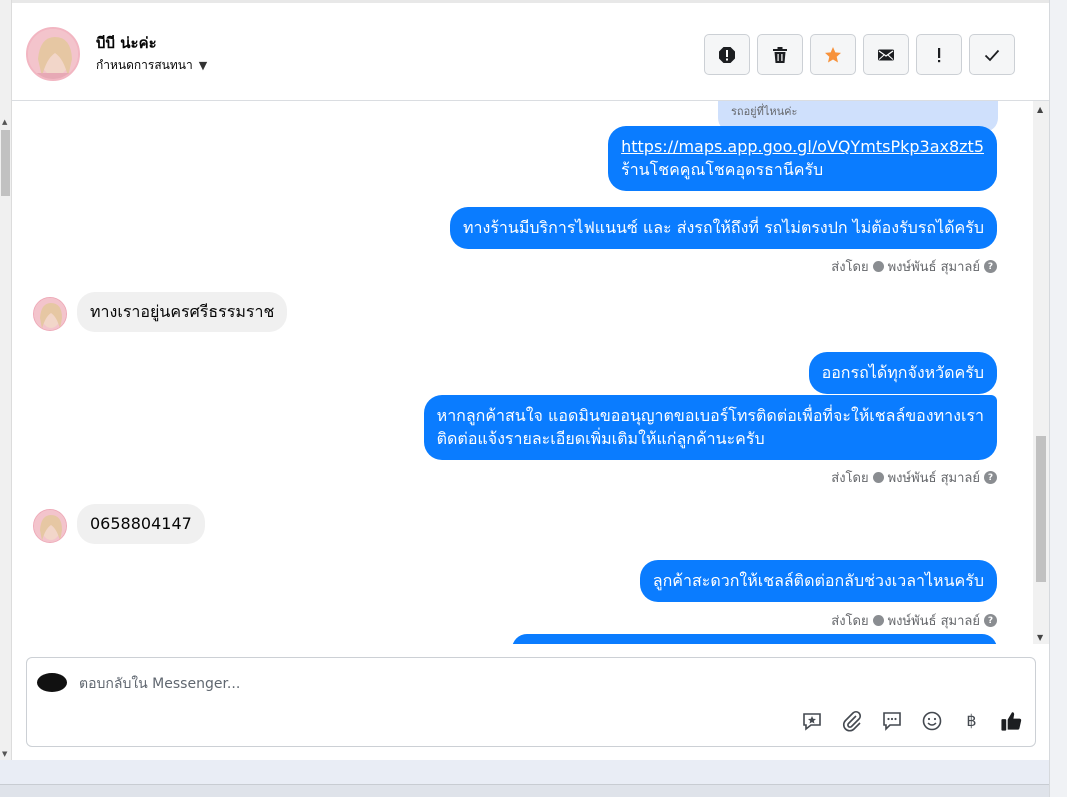 The image size is (1067, 797). What do you see at coordinates (203, 65) in the screenshot?
I see `caret-down-icon: ▼` at bounding box center [203, 65].